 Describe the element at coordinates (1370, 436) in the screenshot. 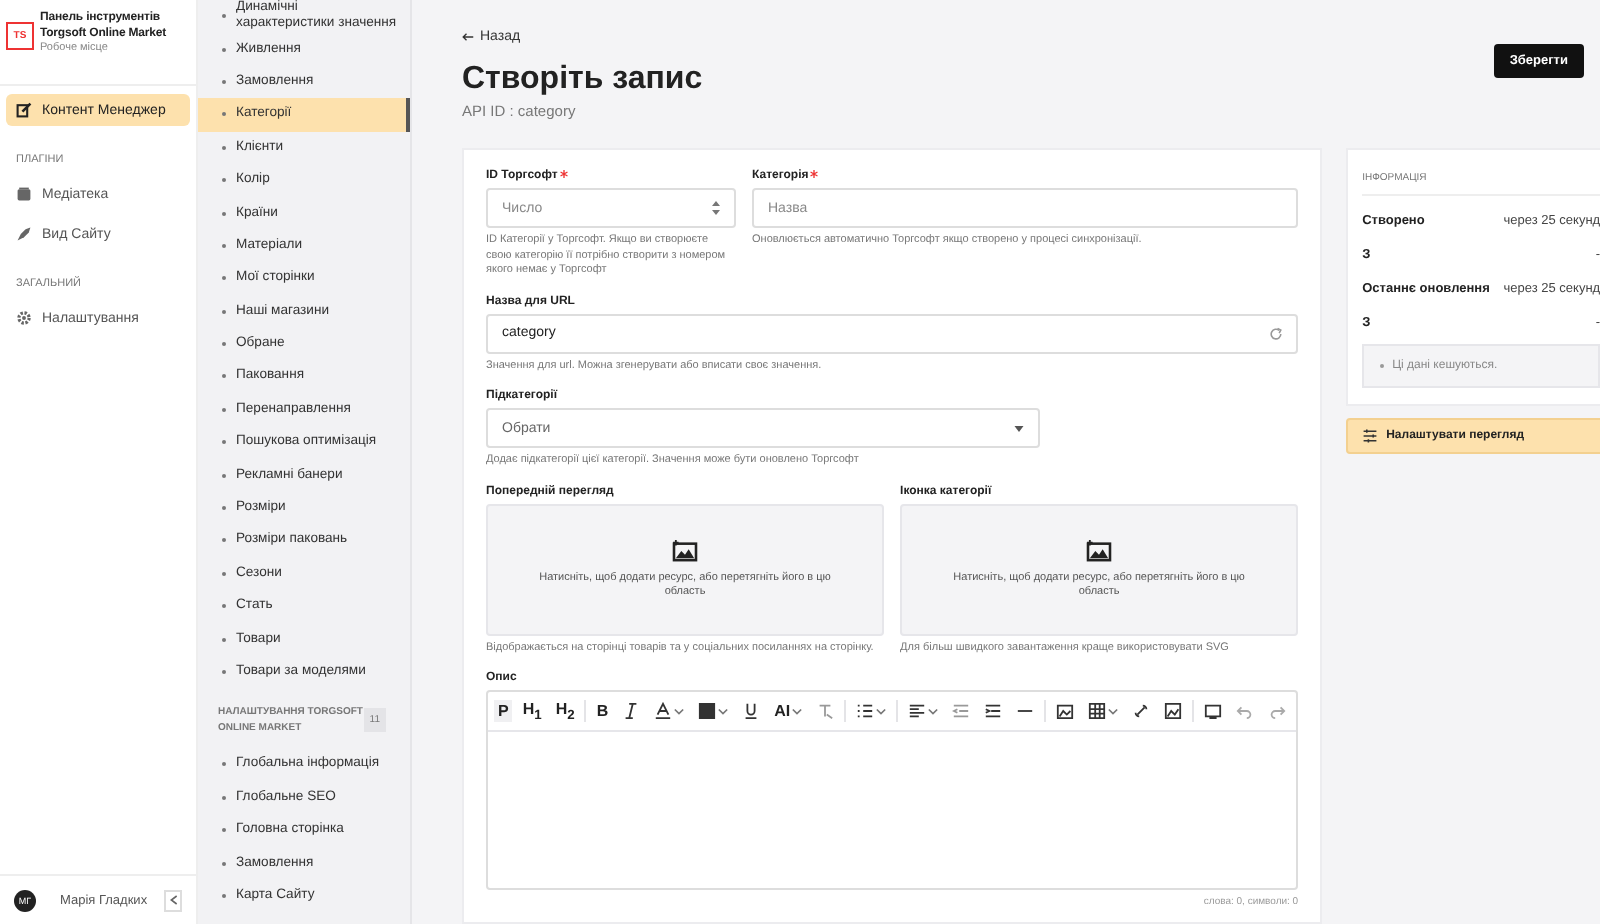

I see `sliders-icon` at that location.